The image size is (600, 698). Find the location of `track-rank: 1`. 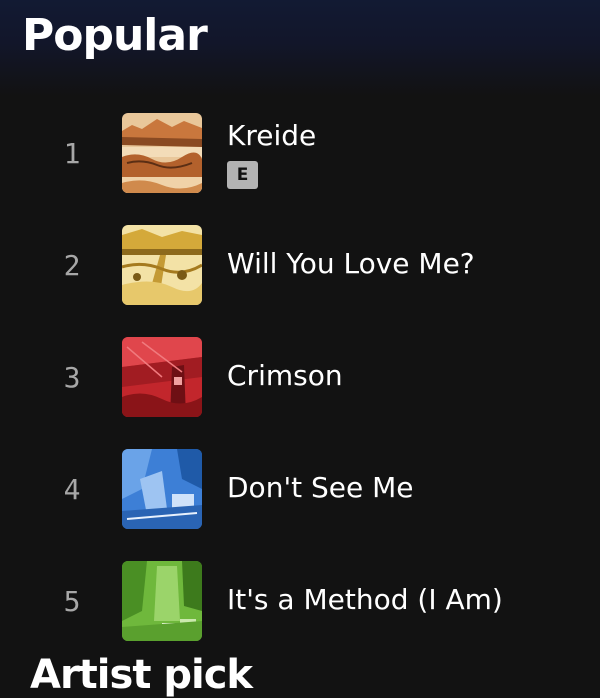

track-rank: 1 is located at coordinates (72, 153).